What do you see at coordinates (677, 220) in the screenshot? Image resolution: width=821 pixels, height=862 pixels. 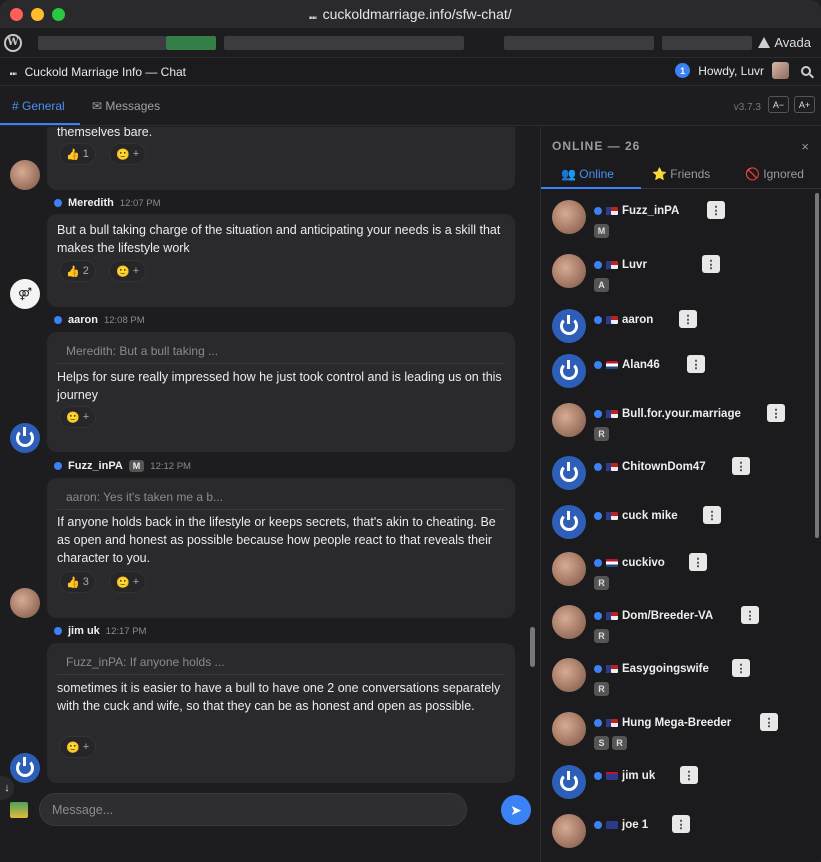 I see `user-list-item: Fuzz_inPA ⋮ M` at bounding box center [677, 220].